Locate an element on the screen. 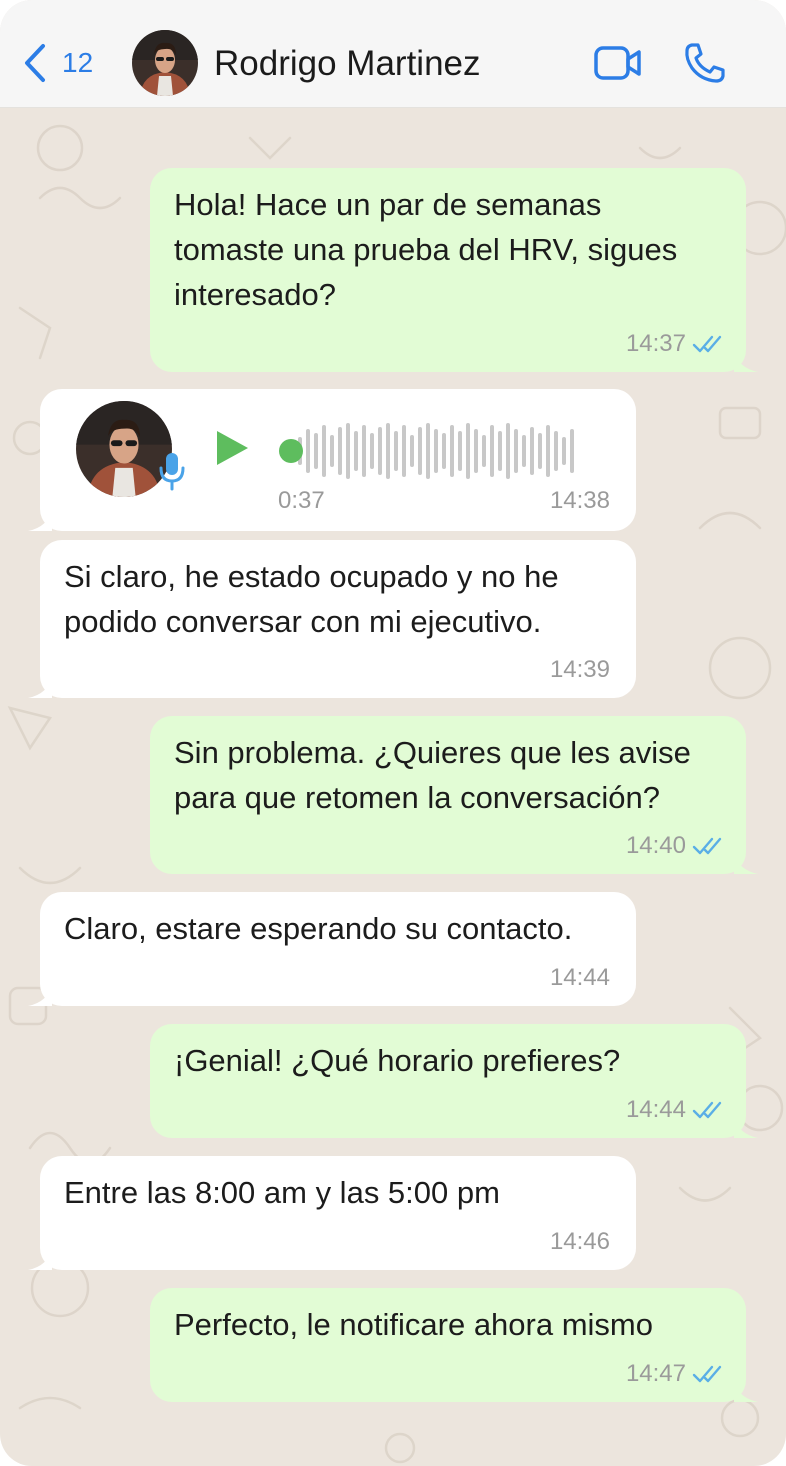 The width and height of the screenshot is (786, 1466). message-time: 14:46 is located at coordinates (579, 1241).